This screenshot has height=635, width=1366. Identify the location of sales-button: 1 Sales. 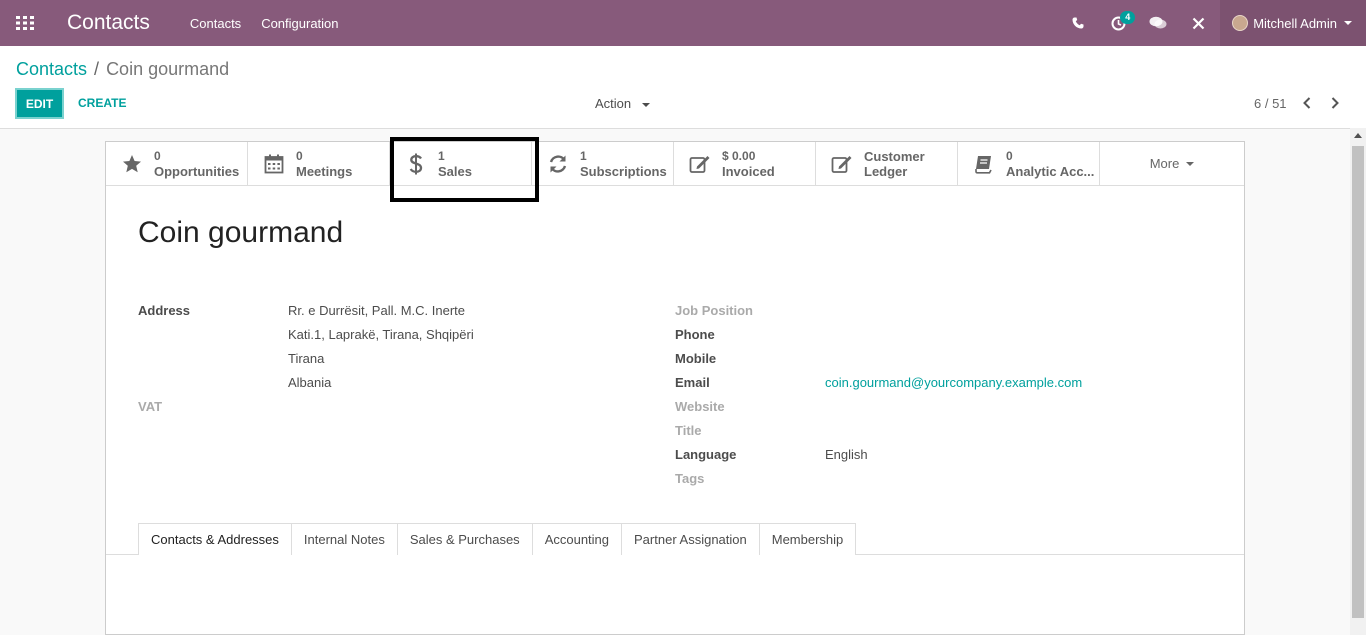
(461, 164).